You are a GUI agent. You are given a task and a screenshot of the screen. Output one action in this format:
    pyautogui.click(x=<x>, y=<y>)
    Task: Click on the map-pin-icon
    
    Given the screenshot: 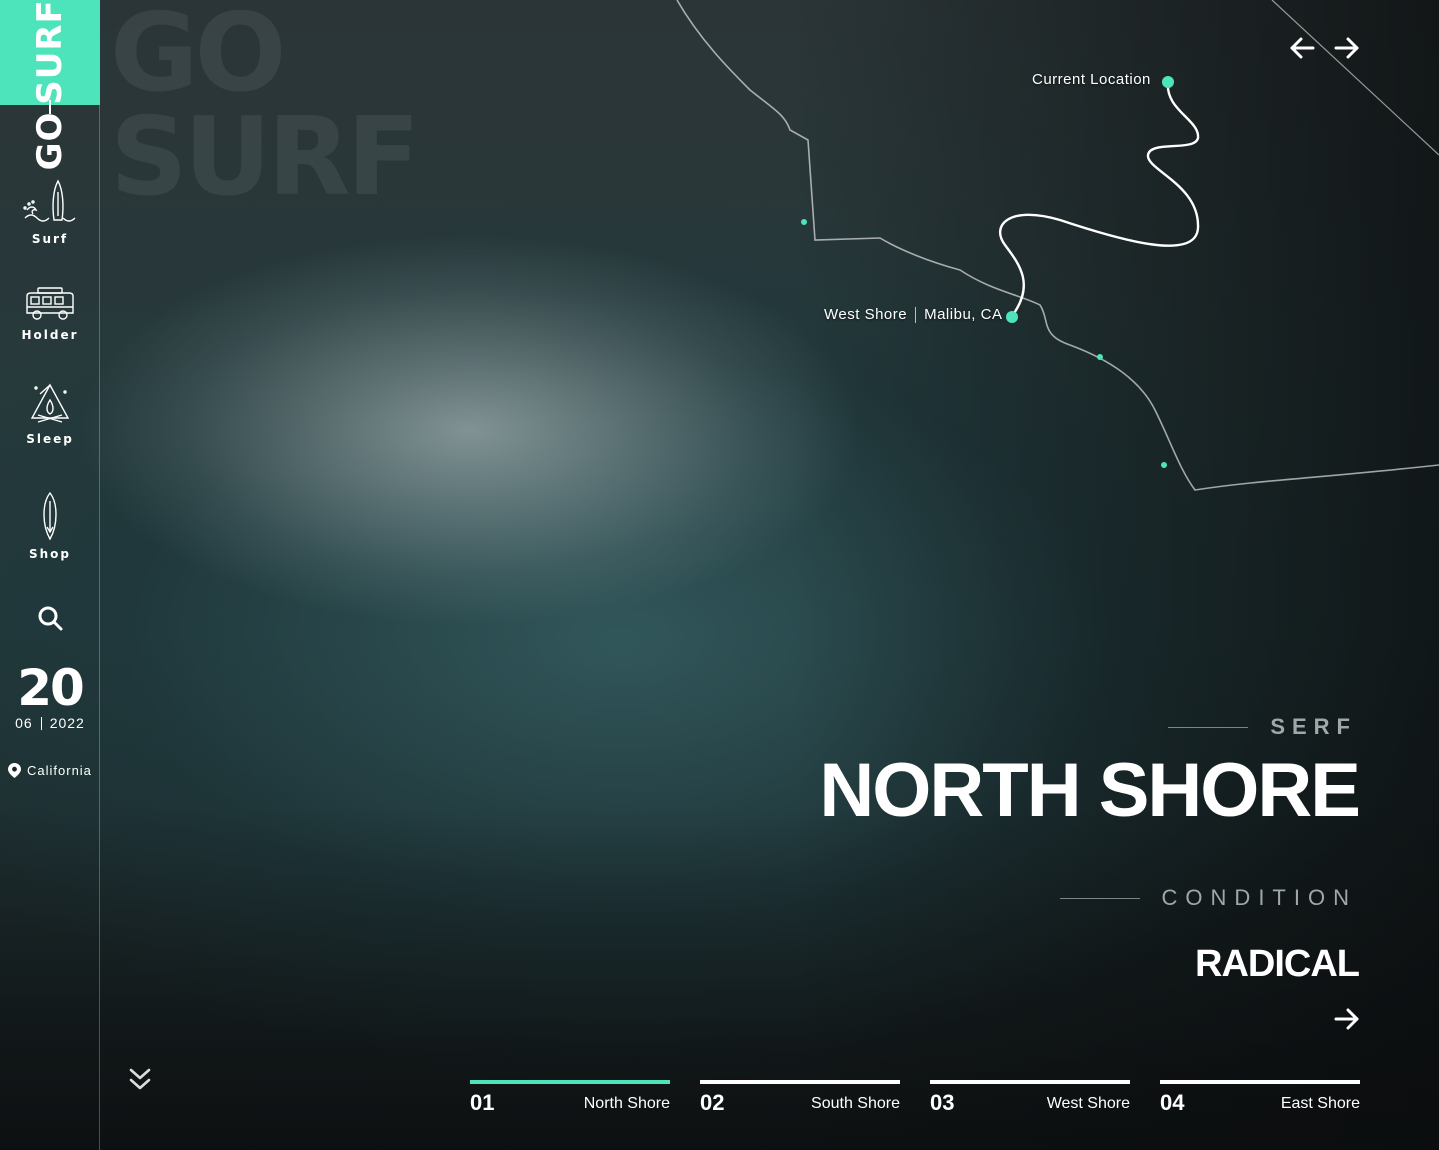 What is the action you would take?
    pyautogui.click(x=14, y=770)
    